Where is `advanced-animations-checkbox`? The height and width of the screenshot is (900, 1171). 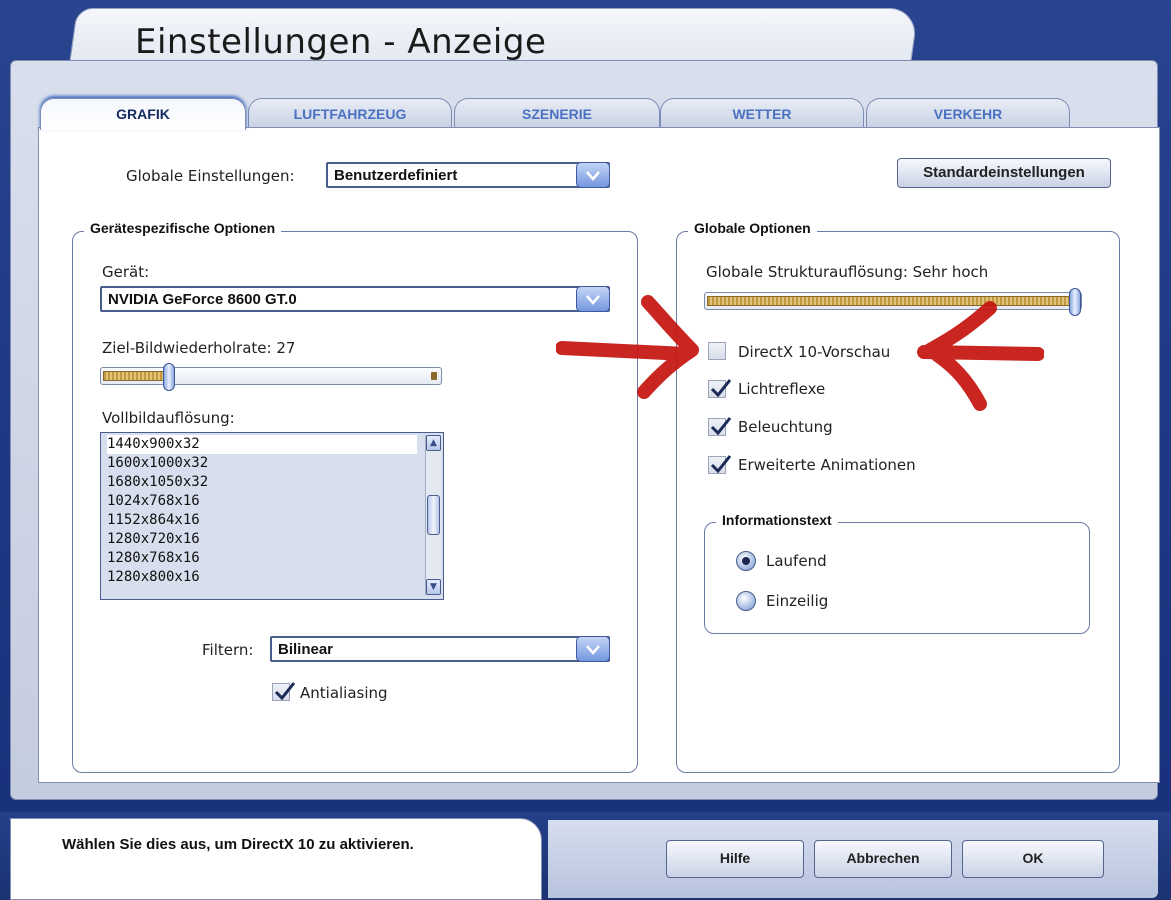 advanced-animations-checkbox is located at coordinates (720, 464).